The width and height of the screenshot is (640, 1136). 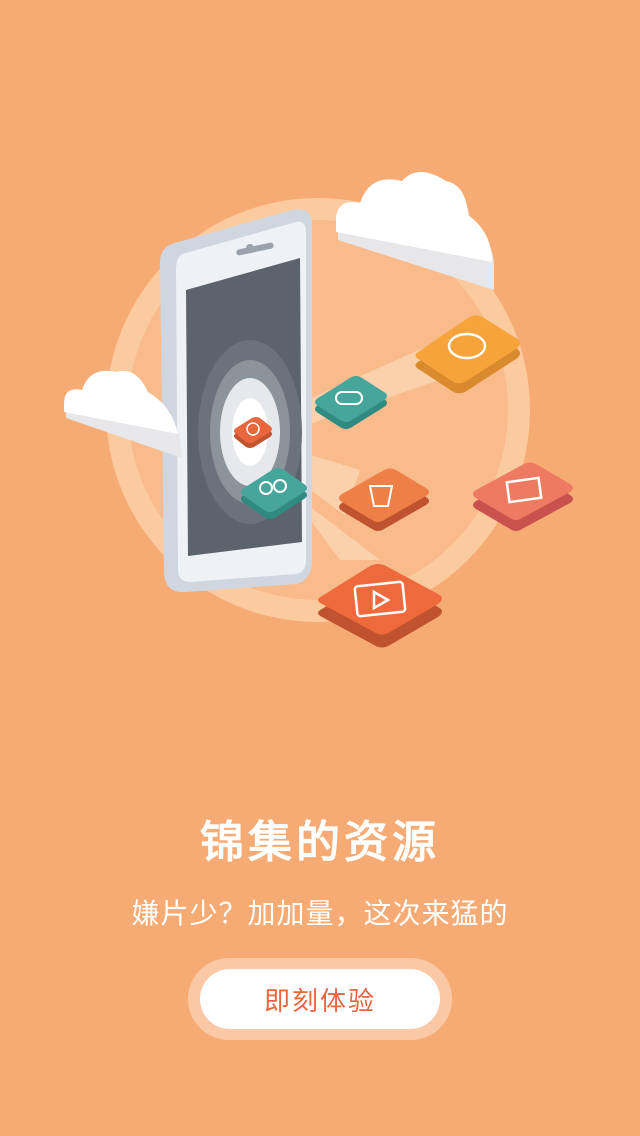 What do you see at coordinates (320, 842) in the screenshot?
I see `page-title: 锦集的资源` at bounding box center [320, 842].